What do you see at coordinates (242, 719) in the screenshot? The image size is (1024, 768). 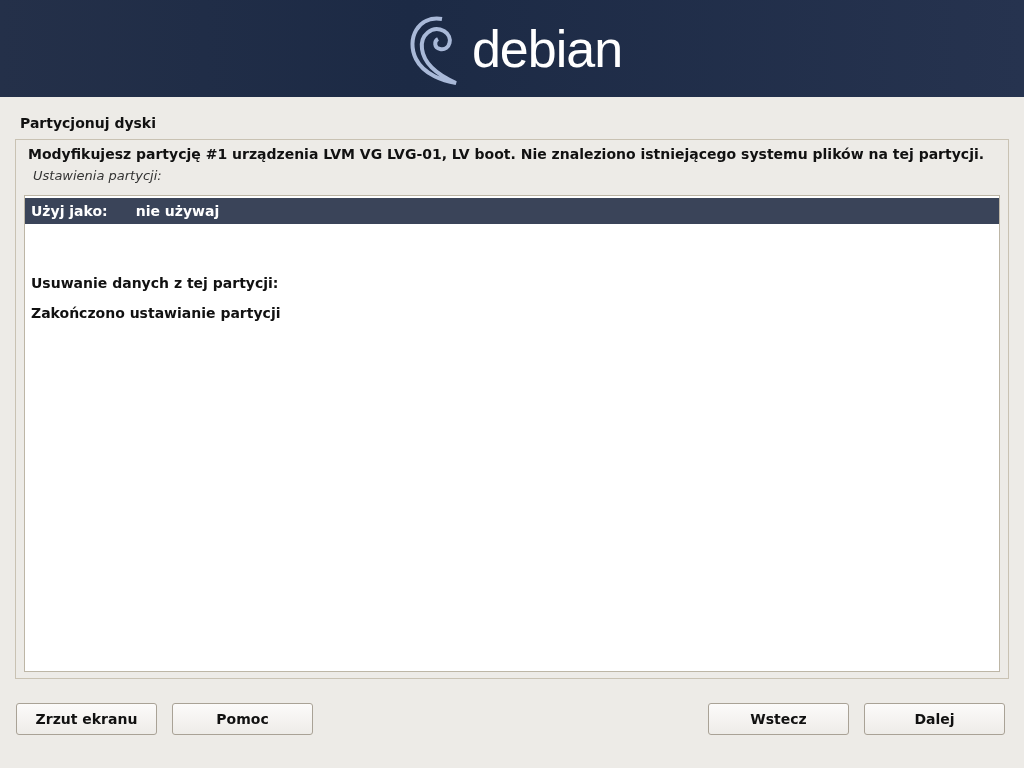 I see `action-button: Pomoc` at bounding box center [242, 719].